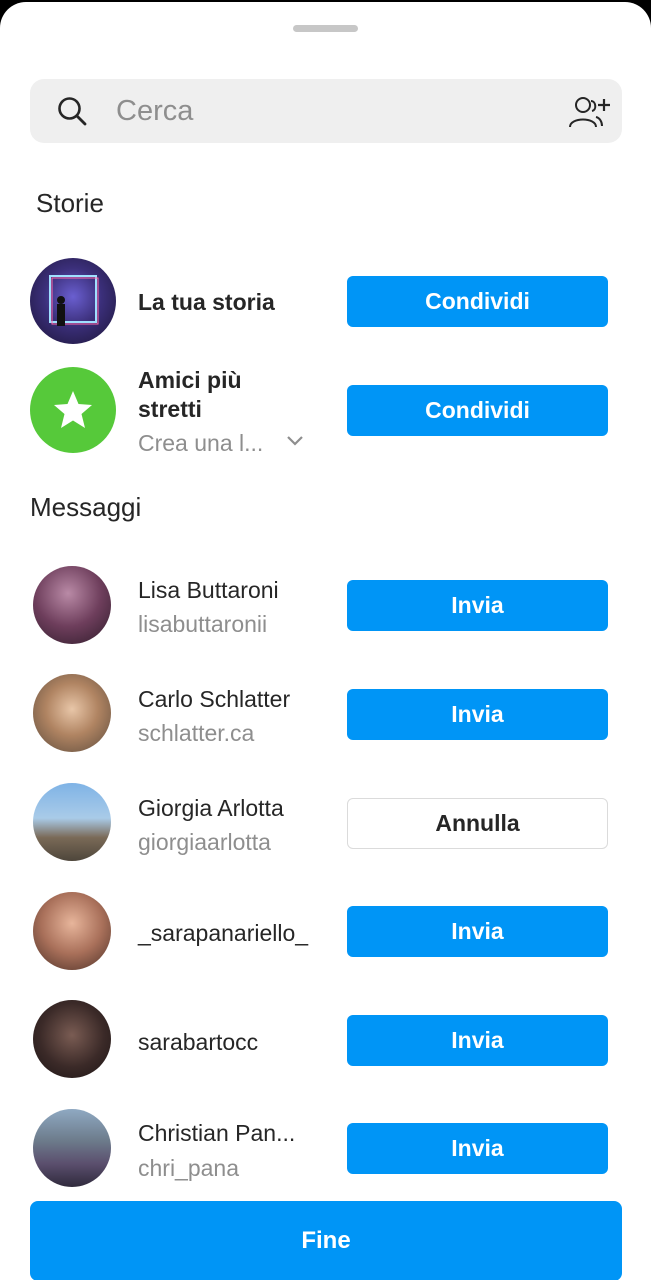 The image size is (651, 1280). I want to click on story-thumbnail-image, so click(74, 300).